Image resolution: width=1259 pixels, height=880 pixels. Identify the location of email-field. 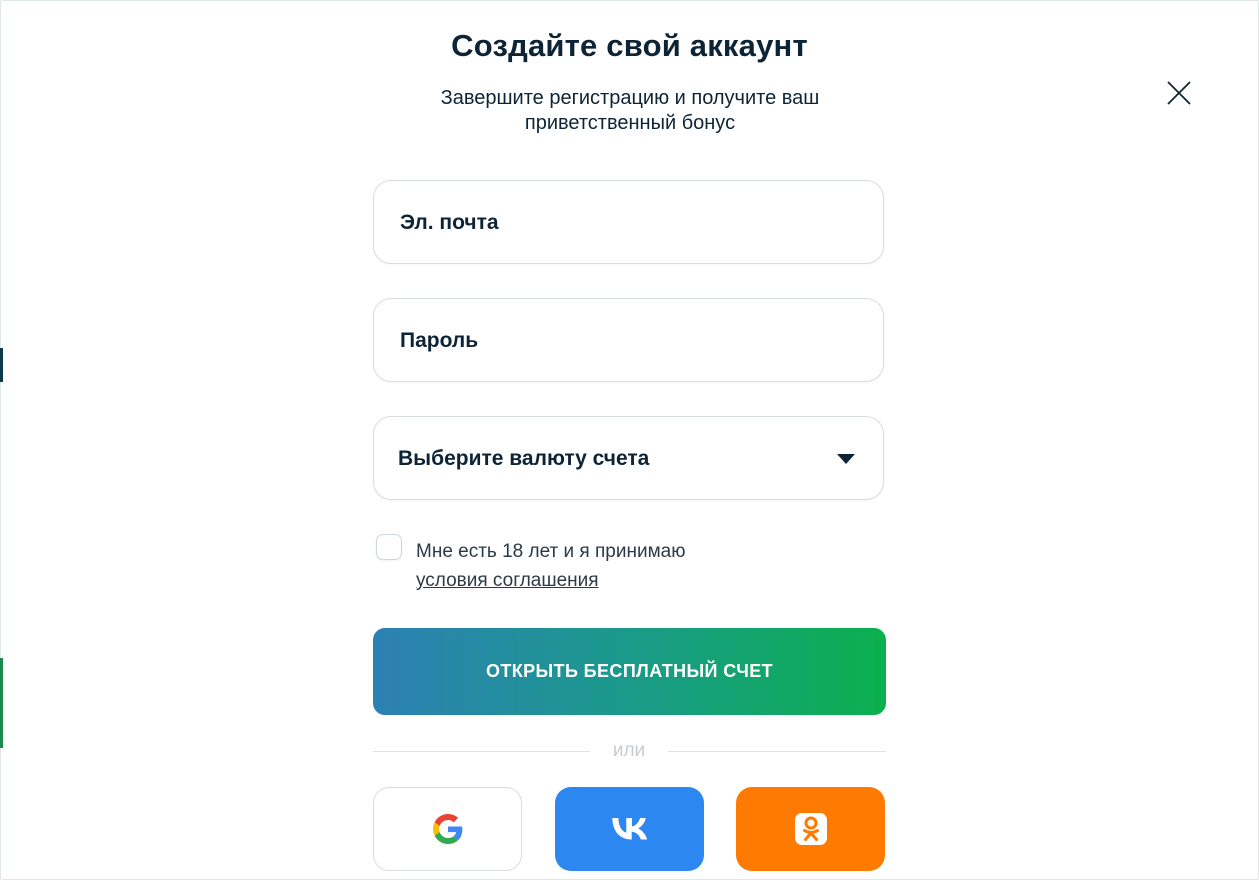
(630, 223).